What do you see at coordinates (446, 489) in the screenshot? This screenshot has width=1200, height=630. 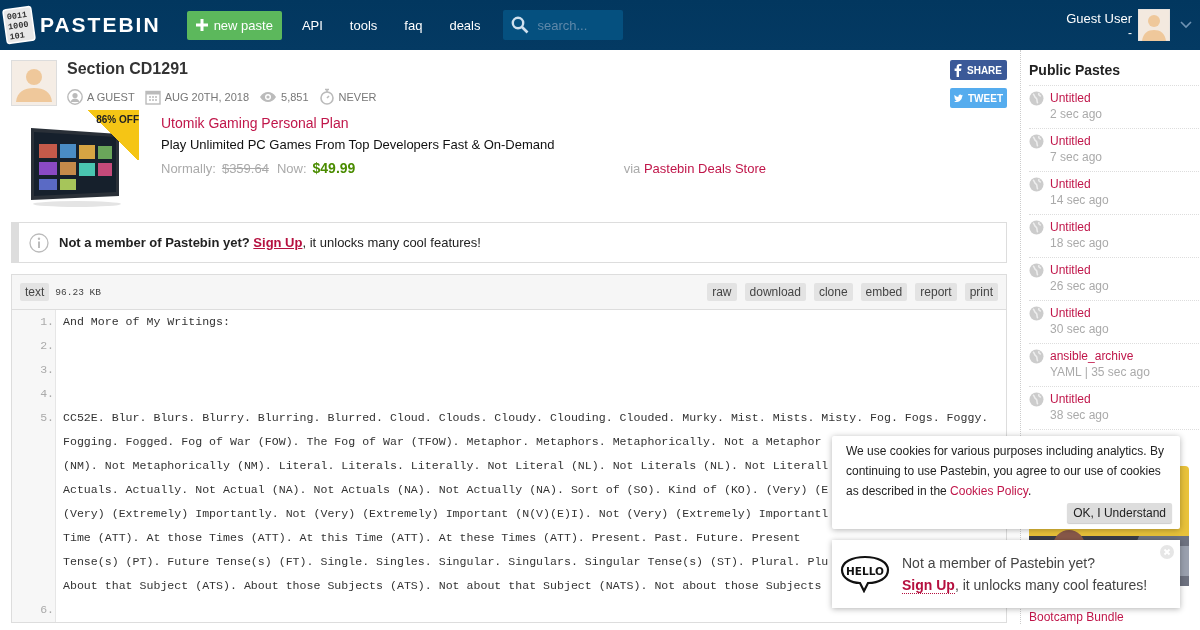 I see `code-text: Actuals. Actually. Not Actual (NA). Not Actuals (NA). Not Actually (NA). Sort of (SO). Kind of (KO). (Very) (E` at bounding box center [446, 489].